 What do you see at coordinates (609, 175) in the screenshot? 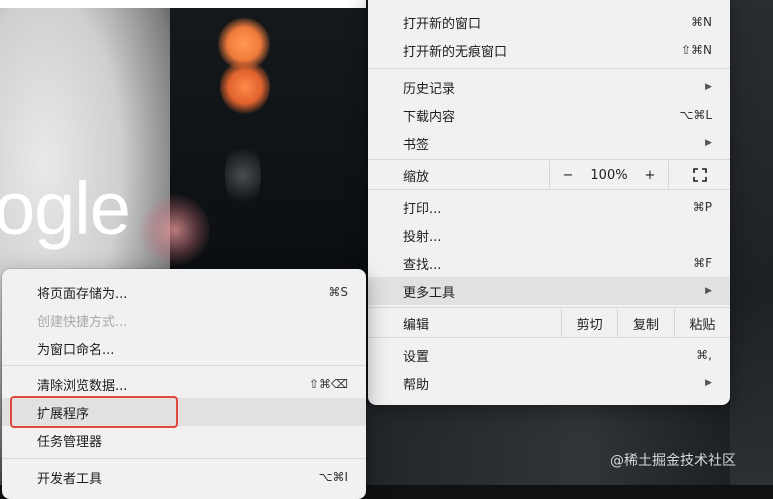
I see `zoom-level: 100%` at bounding box center [609, 175].